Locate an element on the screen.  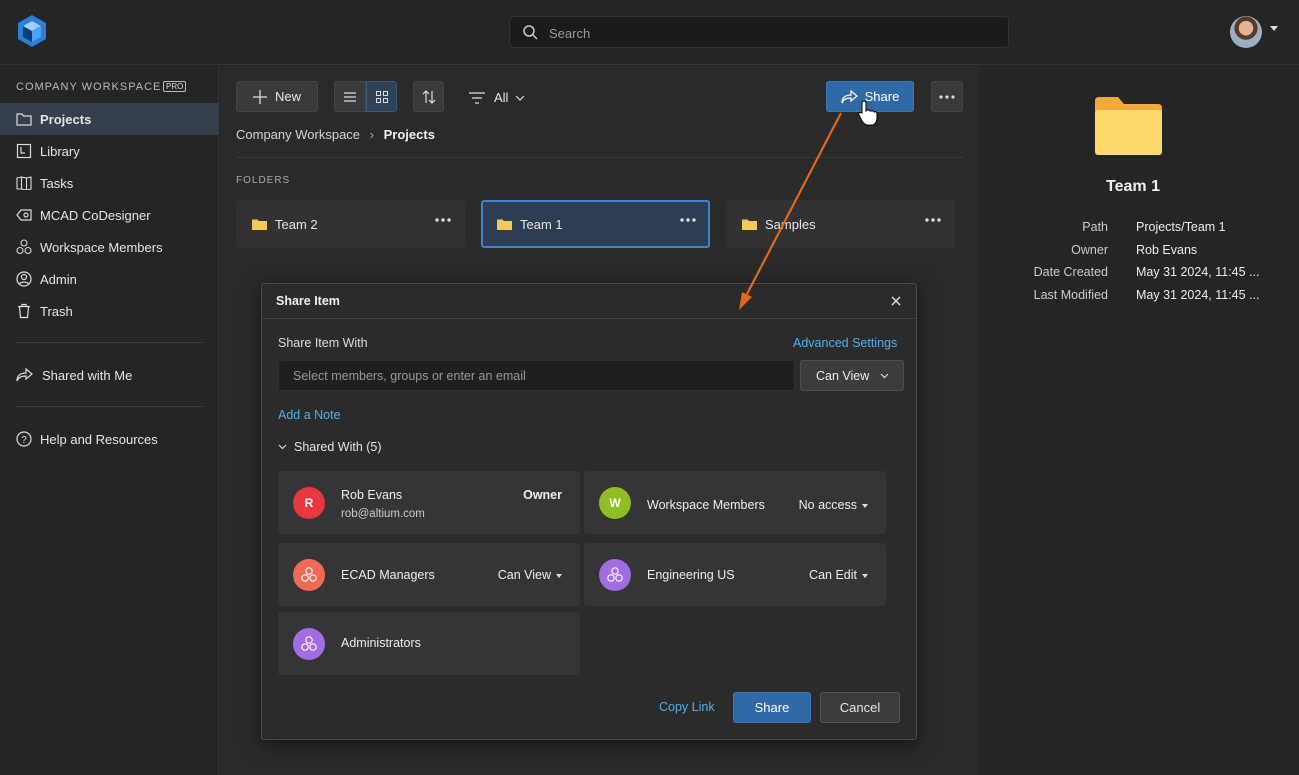
member-role-dropdown: Can View is located at coordinates (530, 575).